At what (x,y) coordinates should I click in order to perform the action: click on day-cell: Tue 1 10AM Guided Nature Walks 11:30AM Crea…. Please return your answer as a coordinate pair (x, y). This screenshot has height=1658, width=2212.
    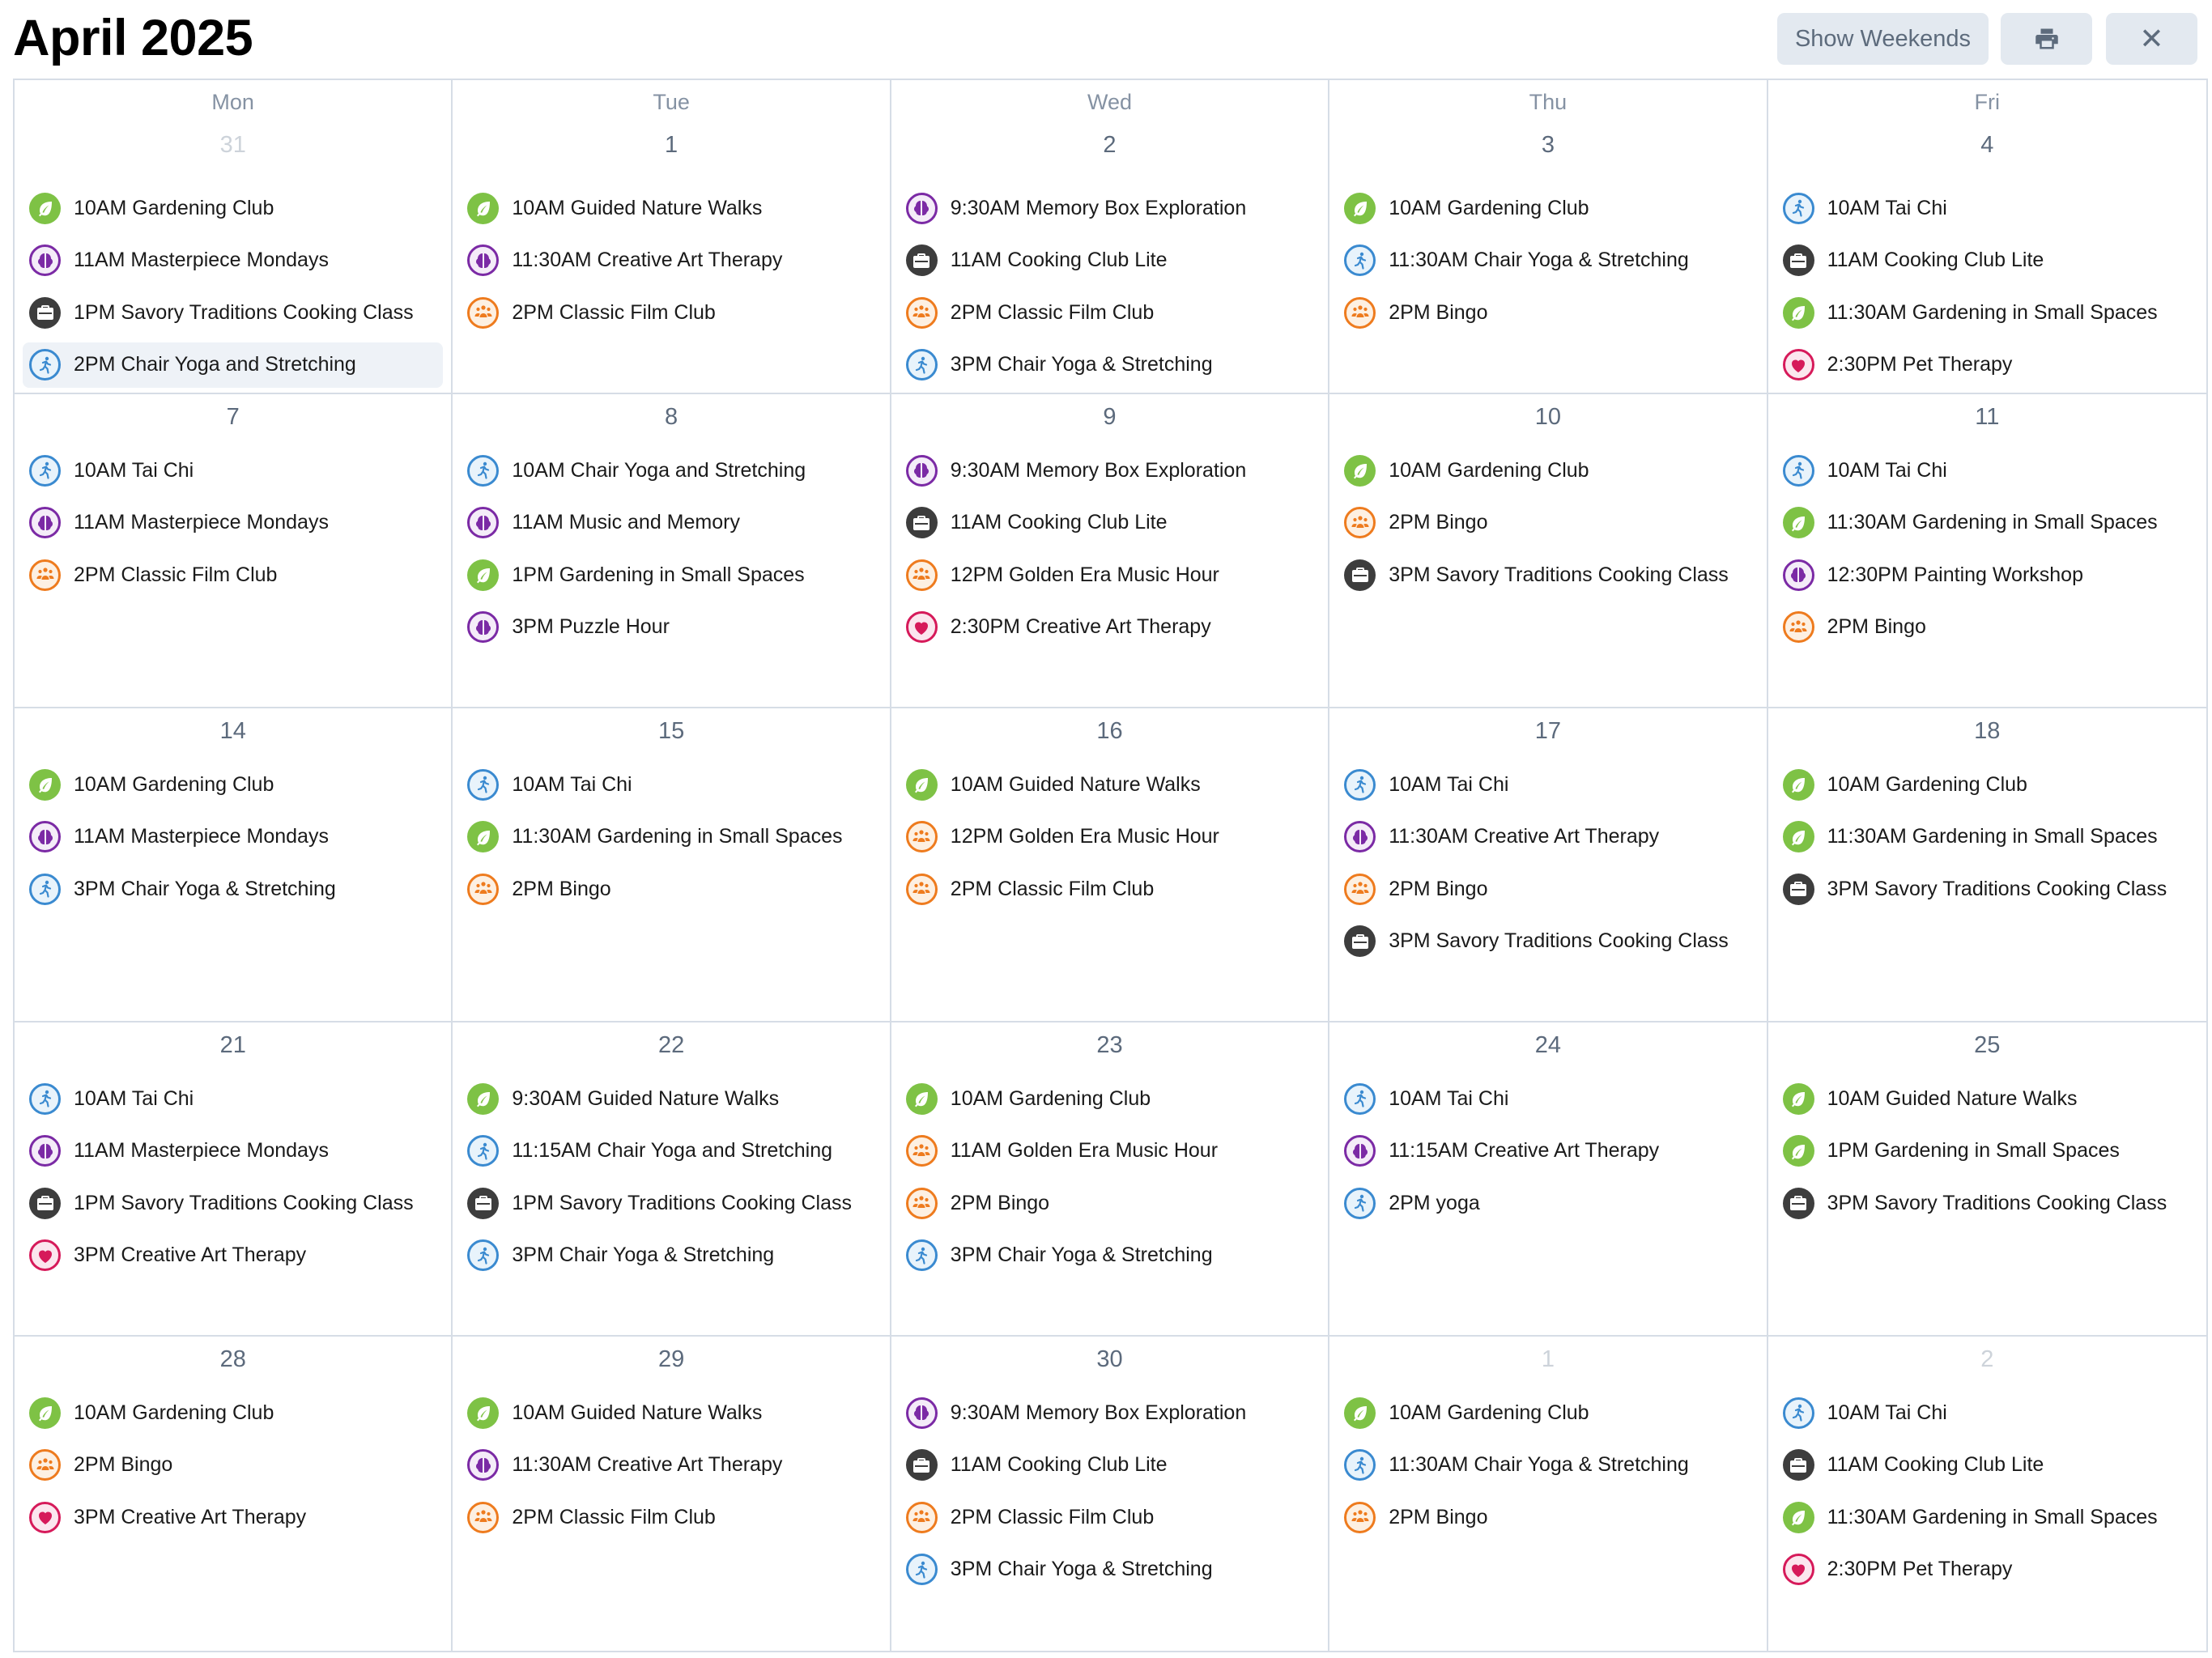
    Looking at the image, I should click on (672, 237).